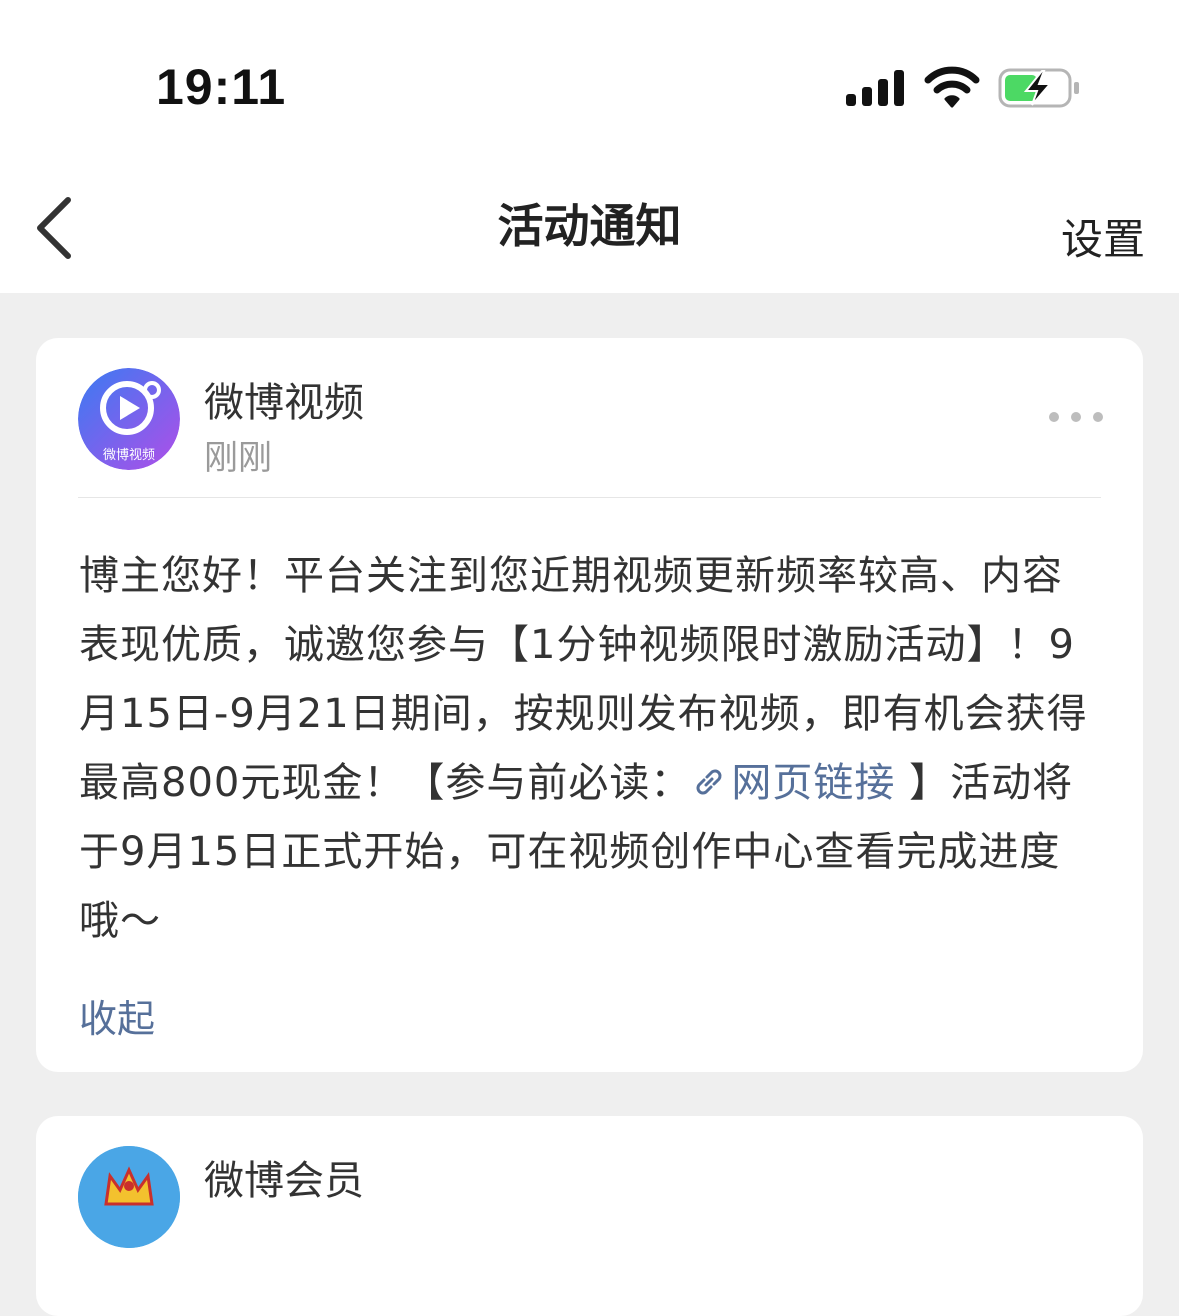 This screenshot has width=1179, height=1316. What do you see at coordinates (876, 88) in the screenshot?
I see `cellular-signal-icon` at bounding box center [876, 88].